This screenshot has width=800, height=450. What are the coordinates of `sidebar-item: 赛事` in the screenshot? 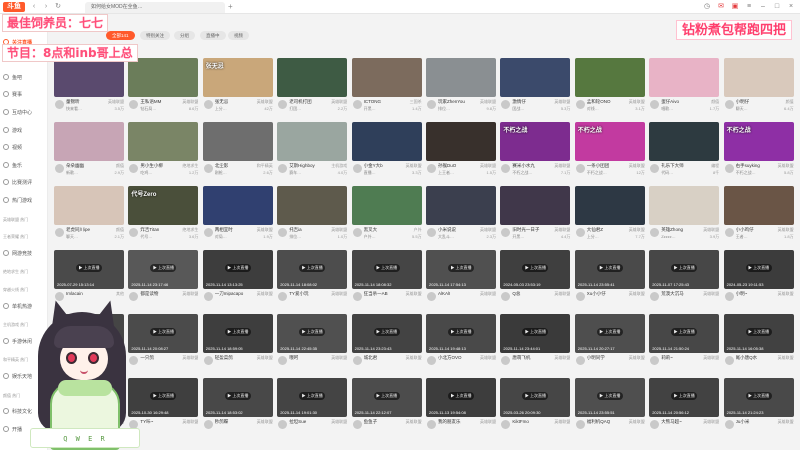 It's located at (25, 95).